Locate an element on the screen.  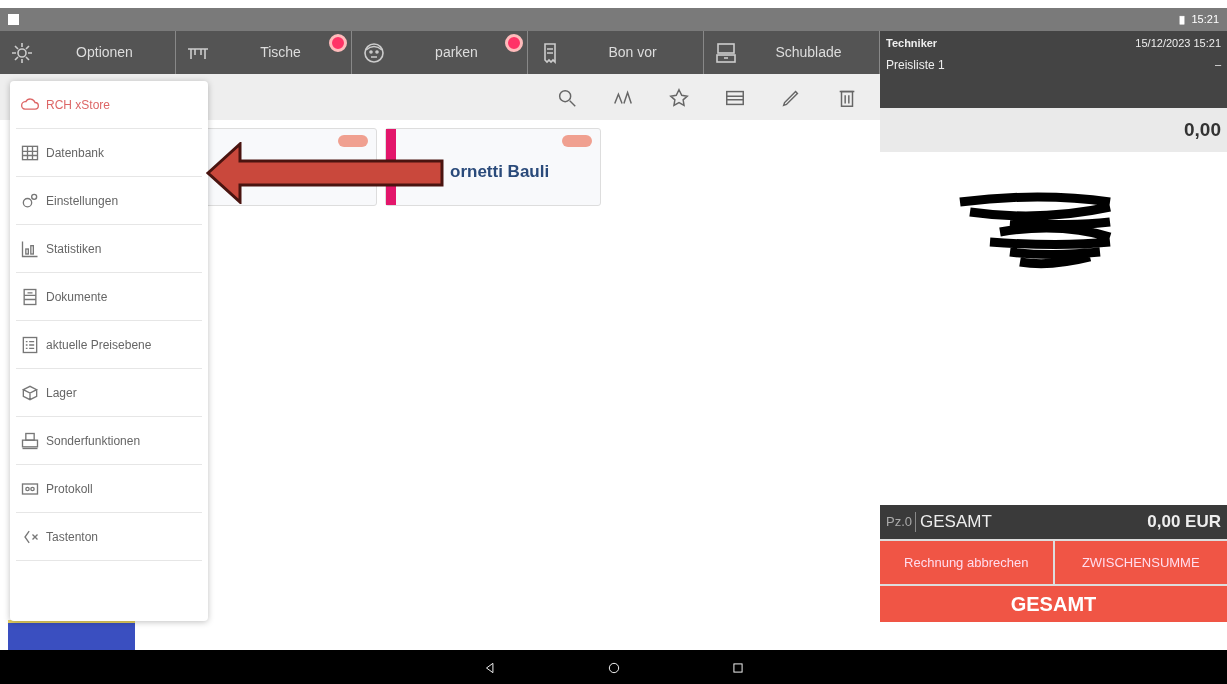
total-button: GESAMT is located at coordinates (1053, 603).